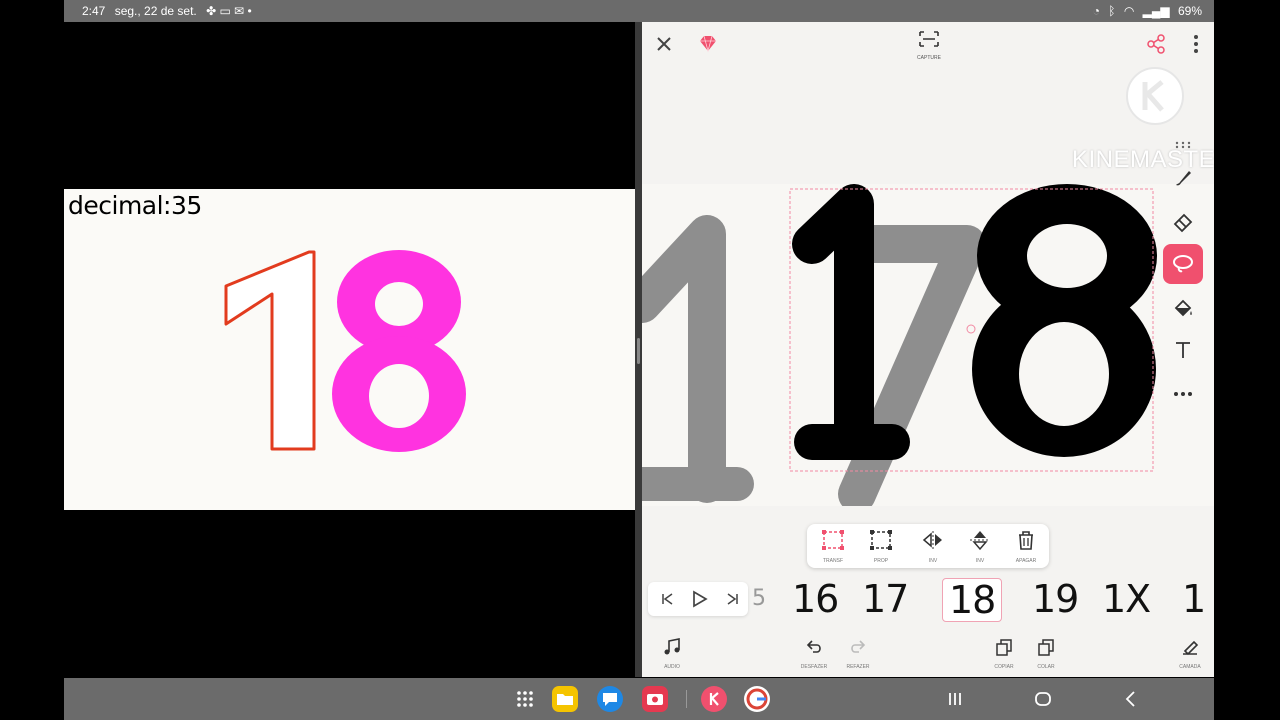  I want to click on layers-button: CAMADA, so click(1190, 655).